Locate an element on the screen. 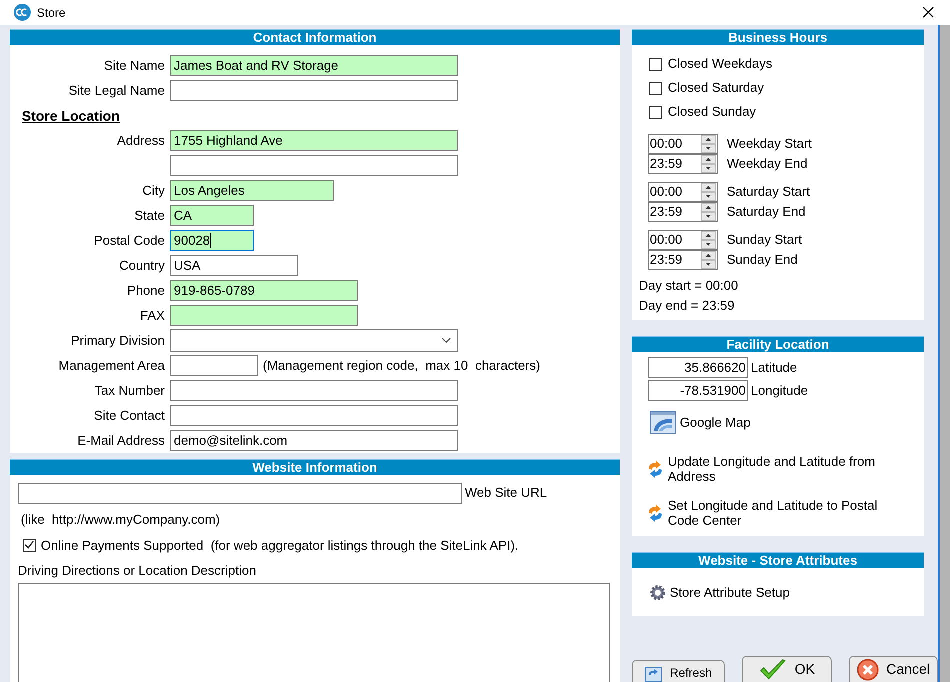  field-label: Saturday End is located at coordinates (766, 212).